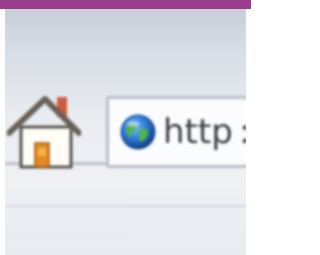 The image size is (320, 255). What do you see at coordinates (125, 4) in the screenshot?
I see `accent-bar` at bounding box center [125, 4].